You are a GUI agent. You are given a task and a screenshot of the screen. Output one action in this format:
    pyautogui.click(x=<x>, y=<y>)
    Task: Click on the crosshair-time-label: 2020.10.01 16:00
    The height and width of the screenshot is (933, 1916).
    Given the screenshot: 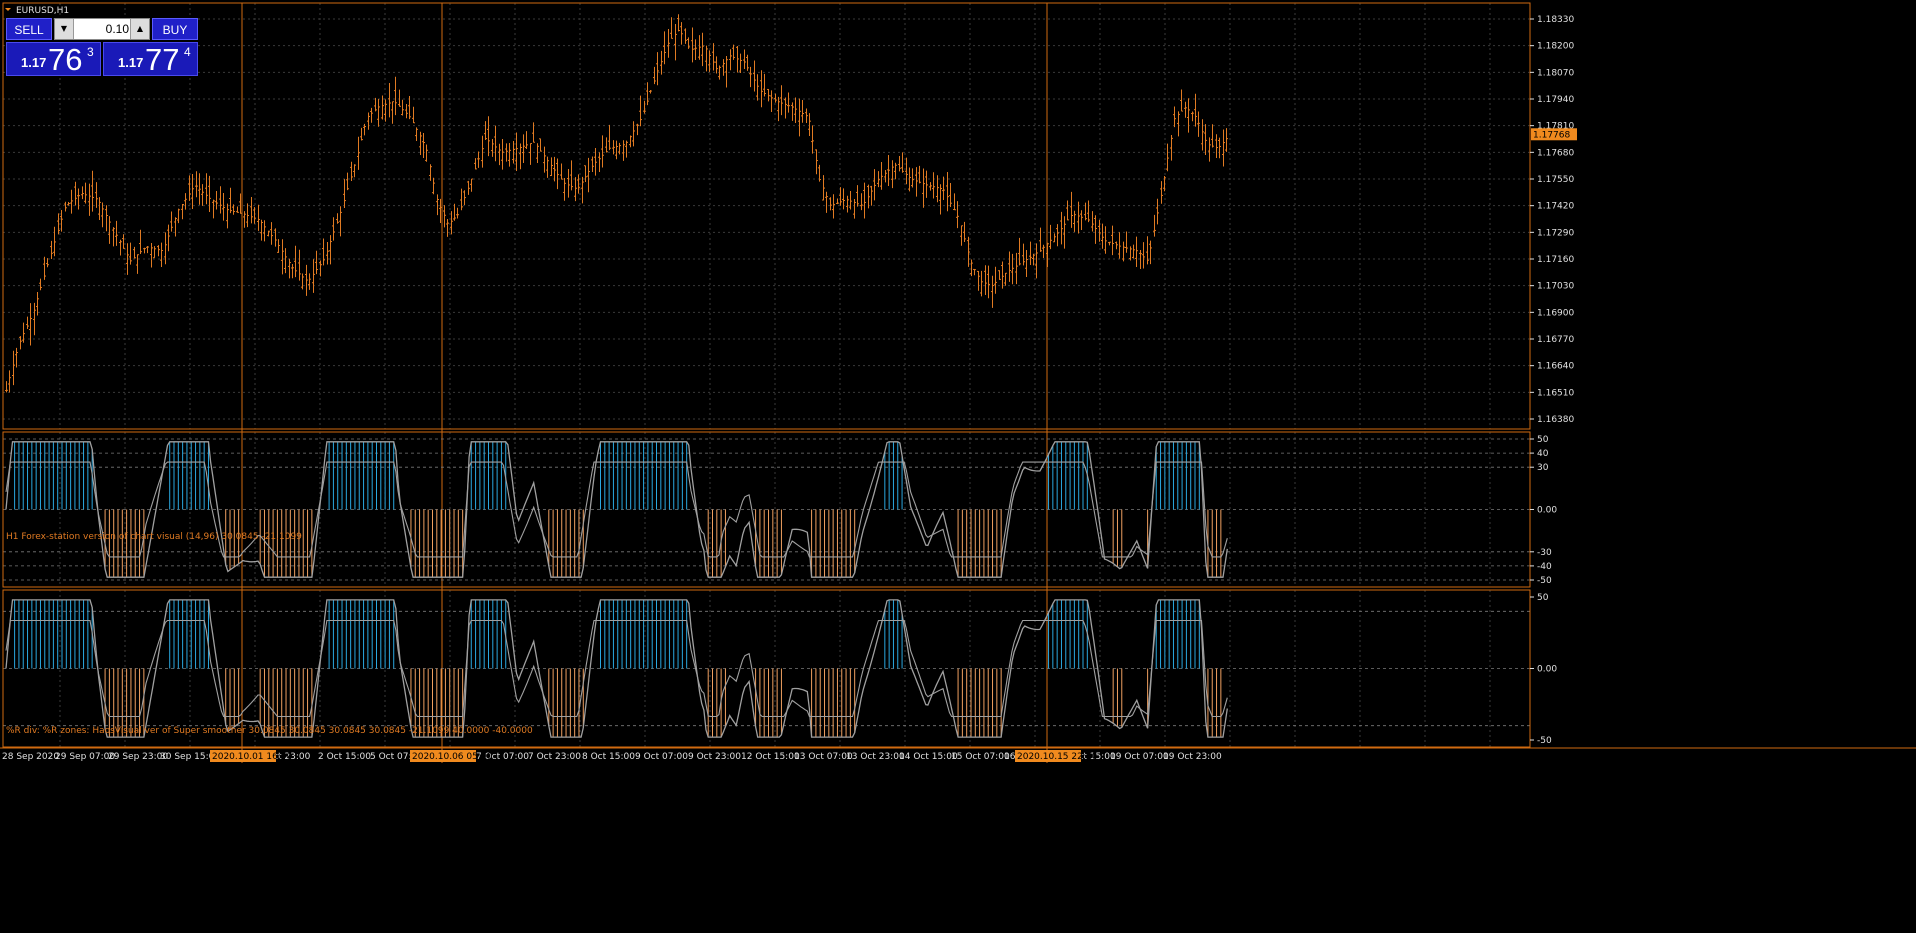 What is the action you would take?
    pyautogui.click(x=252, y=757)
    